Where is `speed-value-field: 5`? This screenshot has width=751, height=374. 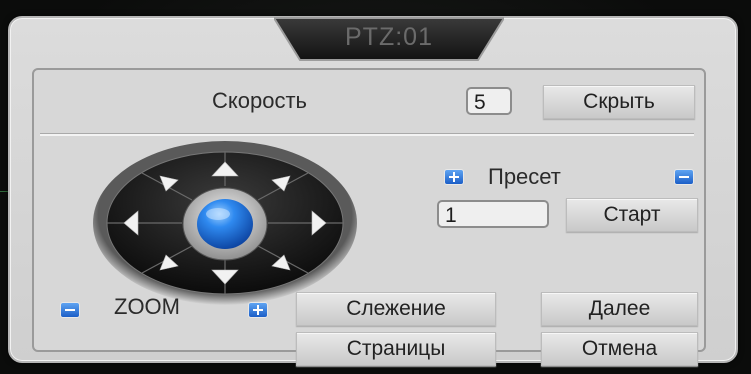 speed-value-field: 5 is located at coordinates (489, 101).